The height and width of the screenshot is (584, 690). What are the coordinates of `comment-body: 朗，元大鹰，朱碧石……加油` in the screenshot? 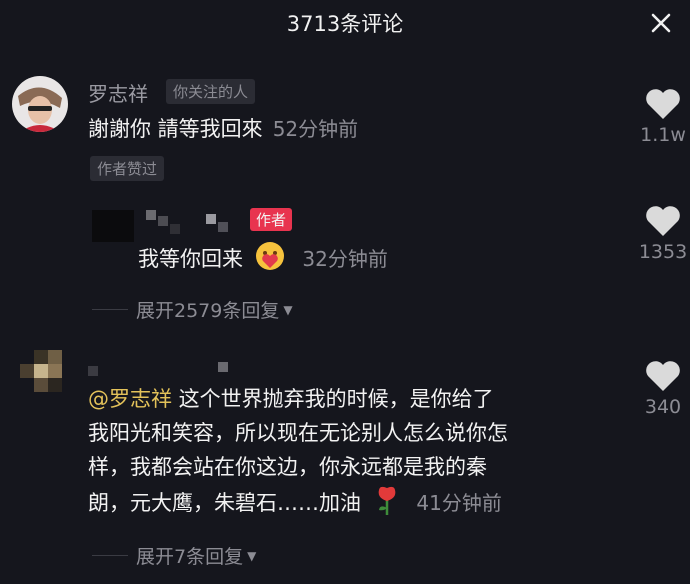 It's located at (224, 503).